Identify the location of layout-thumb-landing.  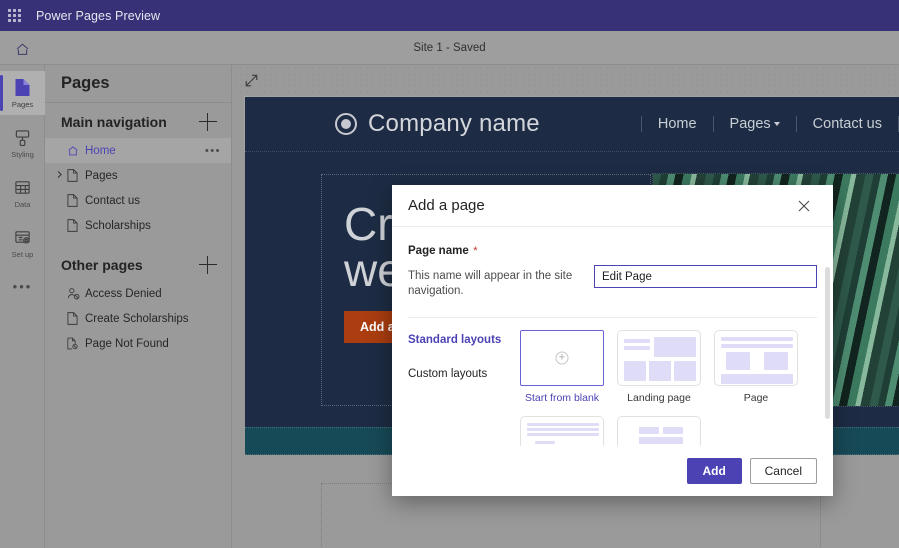
(659, 358).